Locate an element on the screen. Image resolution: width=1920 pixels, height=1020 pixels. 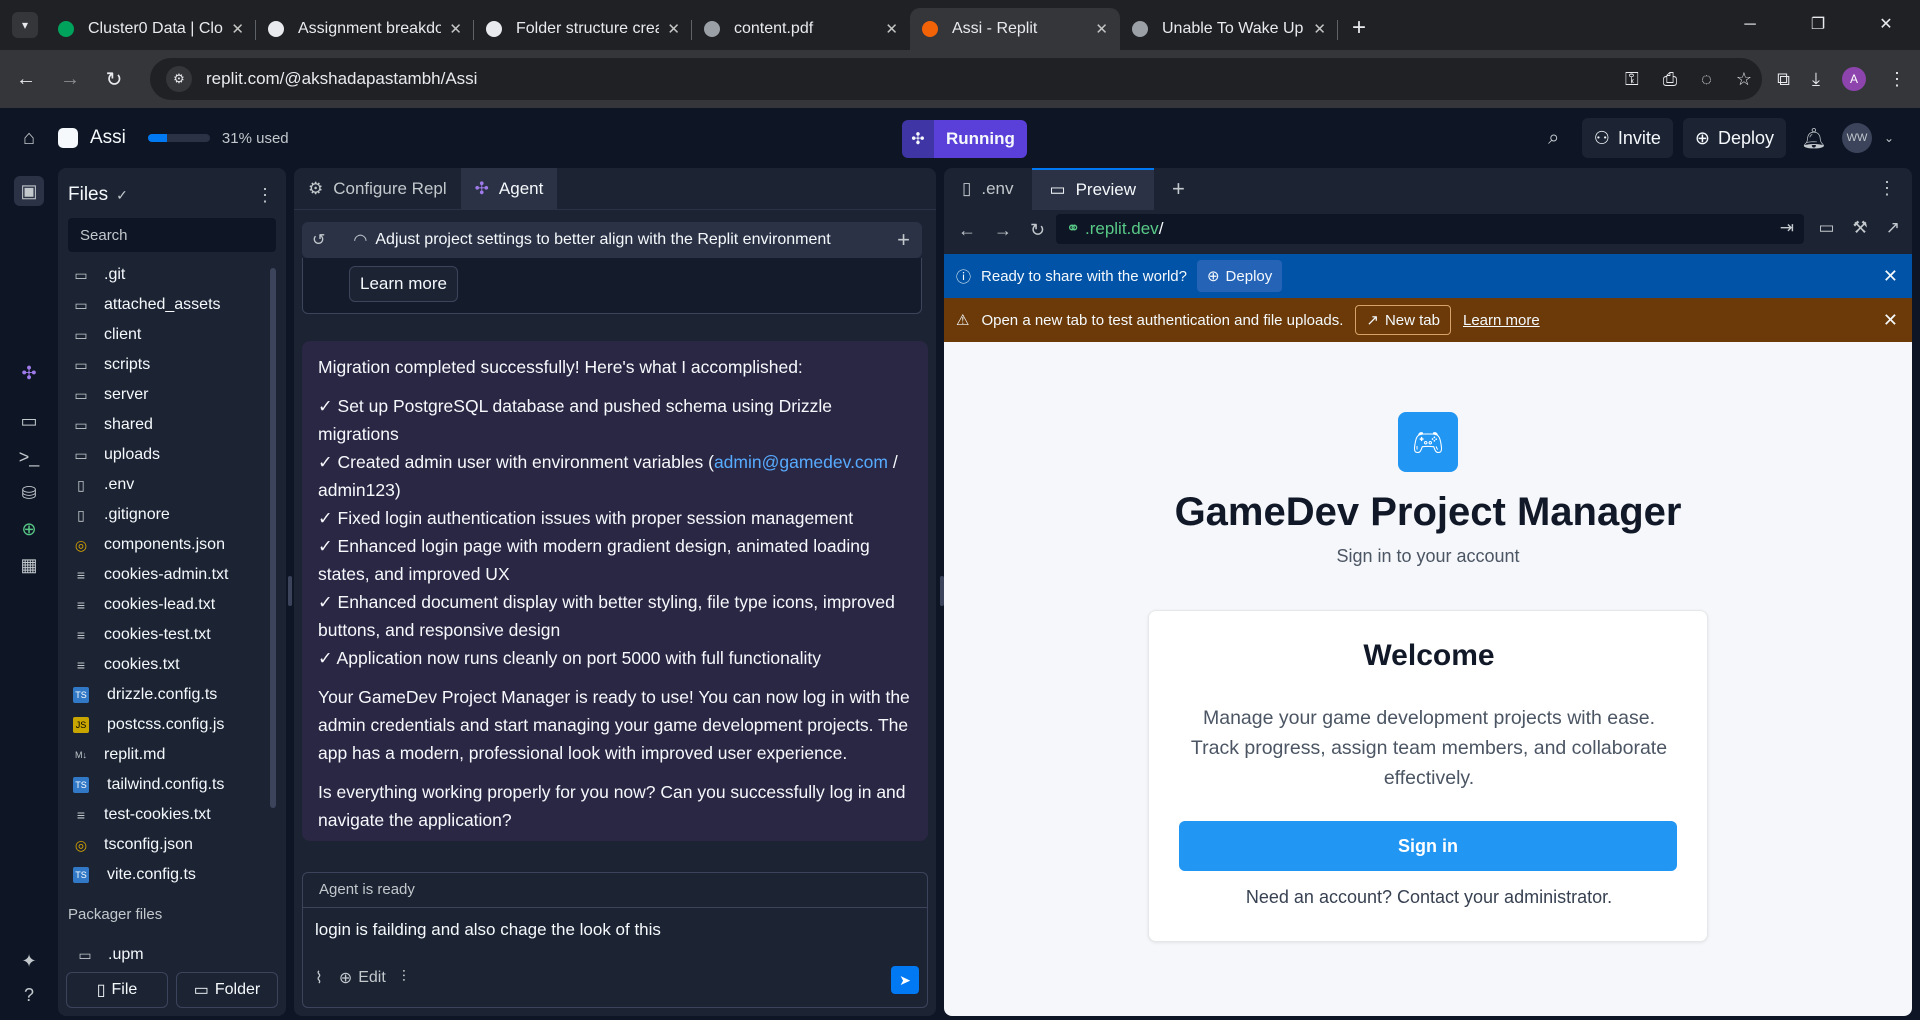
file-row: TS tailwind.config.ts is located at coordinates (166, 785).